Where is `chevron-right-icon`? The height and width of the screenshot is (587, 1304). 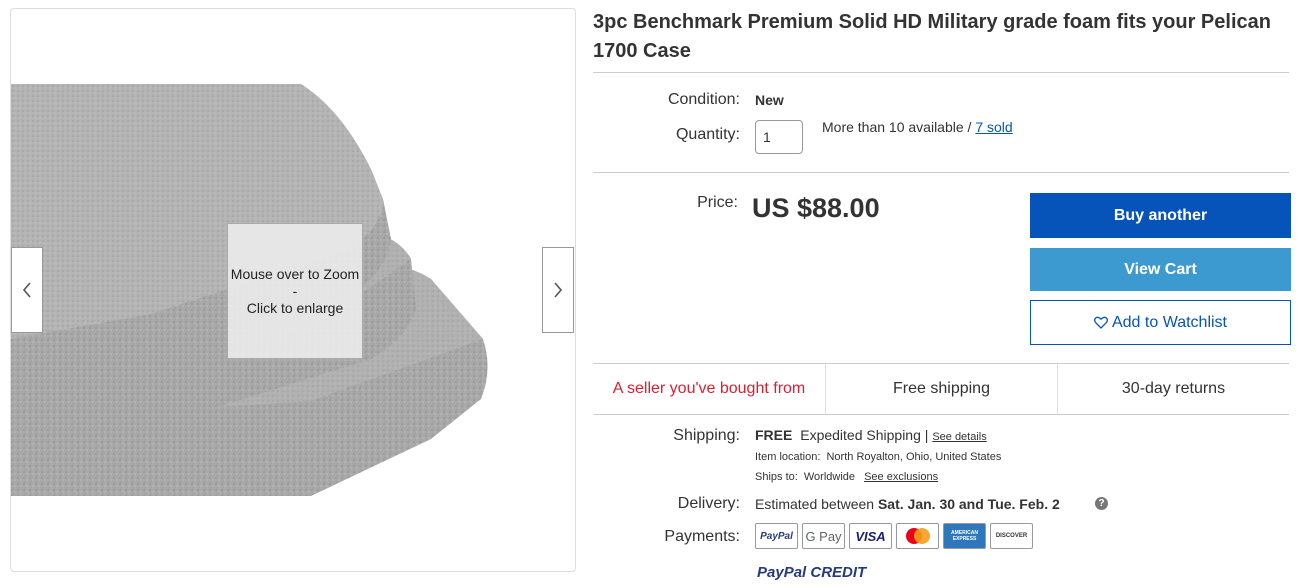
chevron-right-icon is located at coordinates (558, 290).